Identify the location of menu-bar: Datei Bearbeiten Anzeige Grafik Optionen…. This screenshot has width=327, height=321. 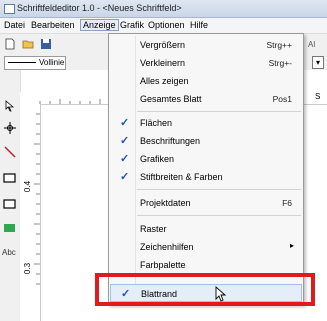
(163, 26).